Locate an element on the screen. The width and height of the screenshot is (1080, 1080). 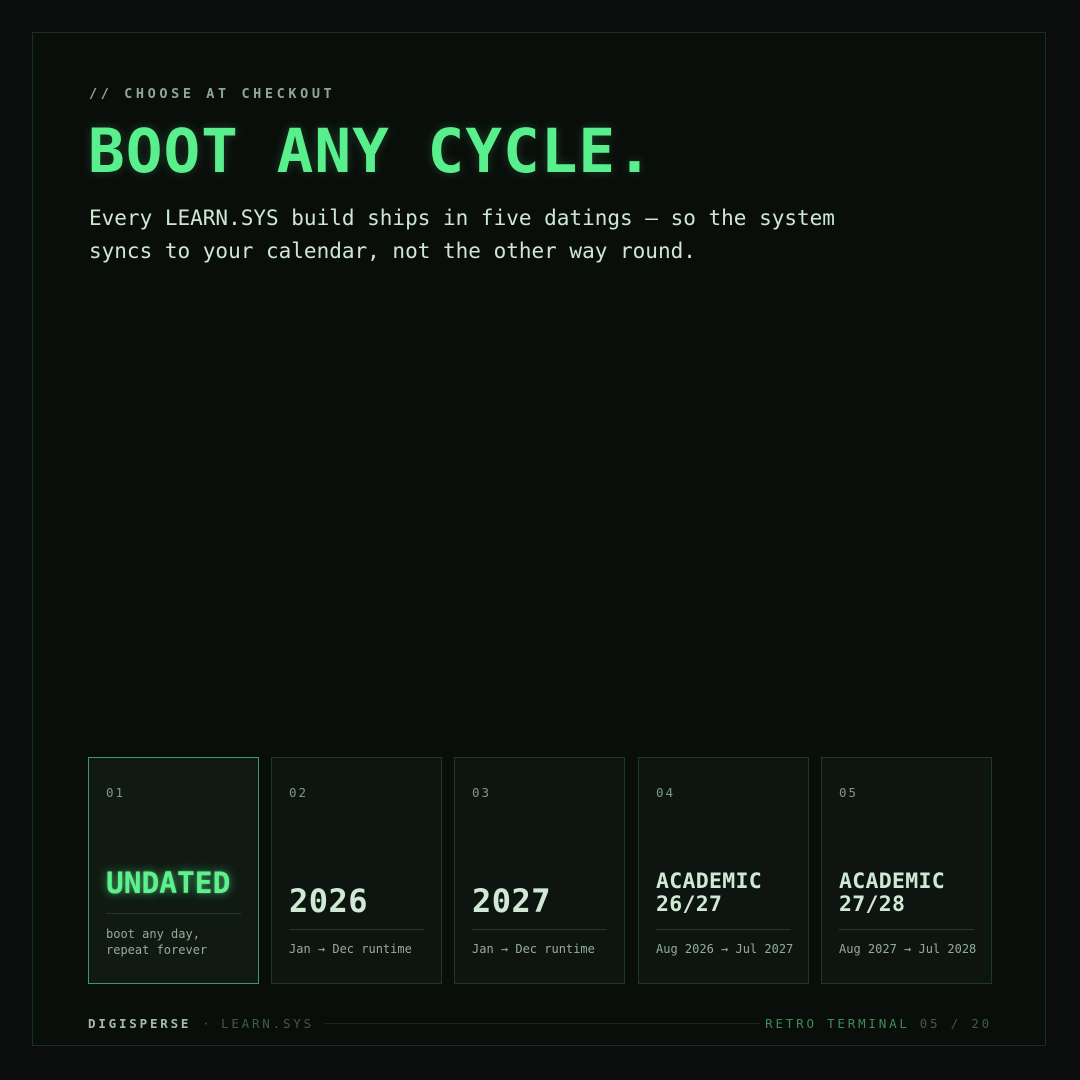
card-number: 05 is located at coordinates (849, 792).